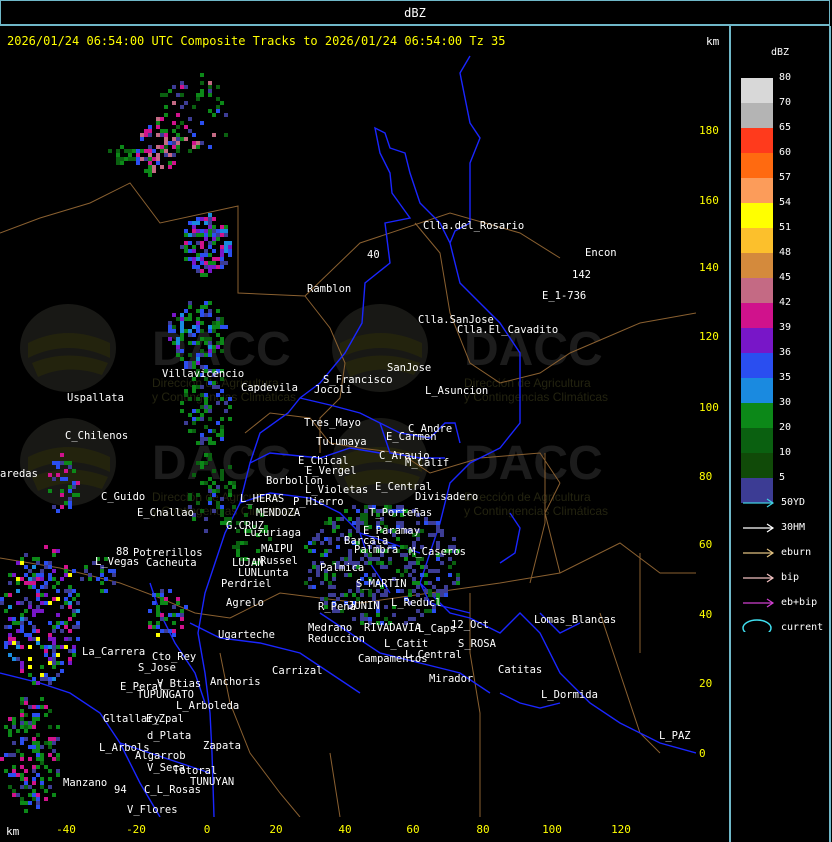  Describe the element at coordinates (507, 330) in the screenshot. I see `place-label: Clla.El_Cavadito` at that location.